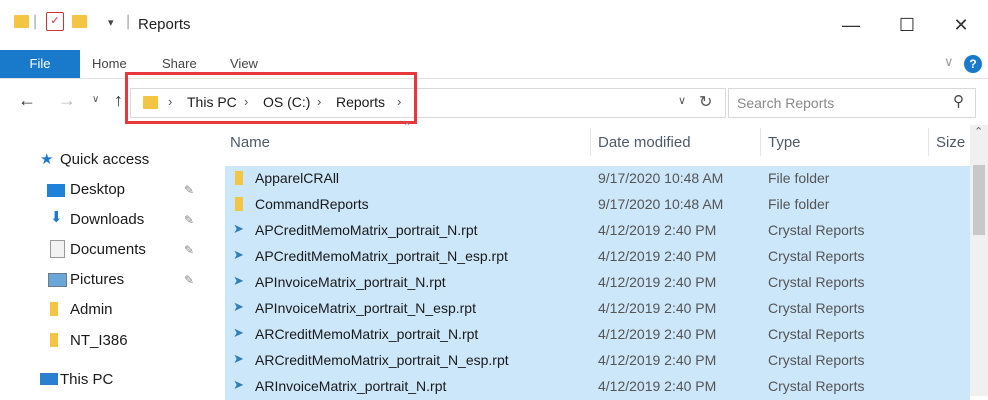 This screenshot has height=400, width=988. What do you see at coordinates (108, 249) in the screenshot?
I see `nav-documents: Documents` at bounding box center [108, 249].